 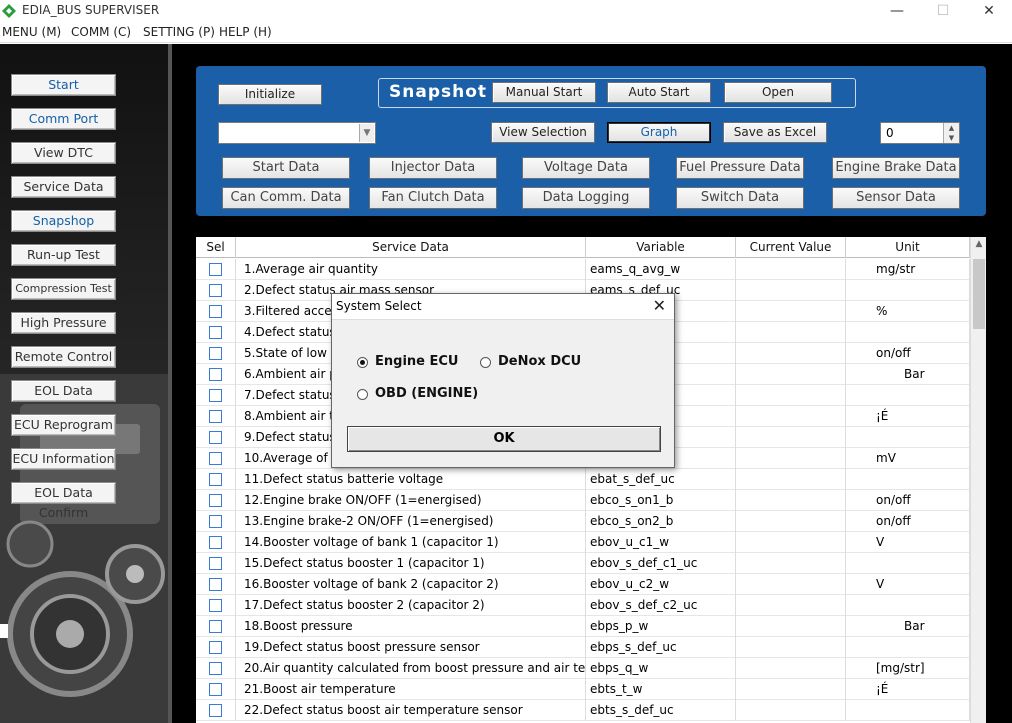 I want to click on radio-label-engine-ecu: Engine ECU, so click(x=416, y=361).